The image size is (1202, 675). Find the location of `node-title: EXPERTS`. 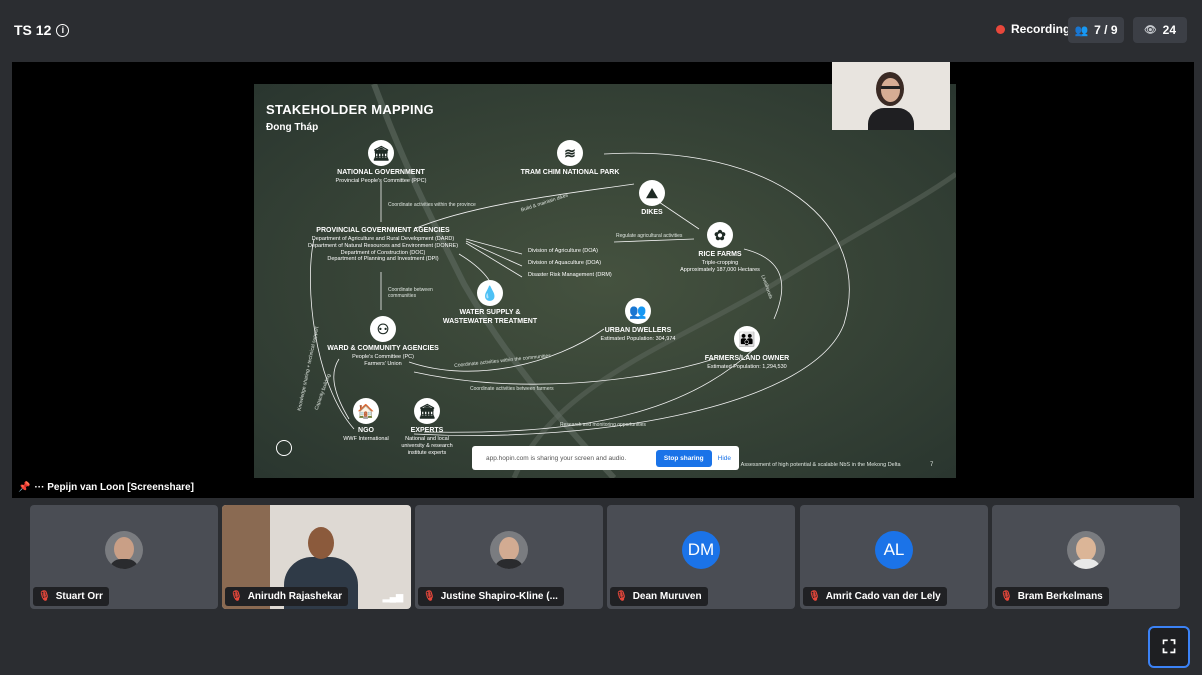

node-title: EXPERTS is located at coordinates (427, 430).